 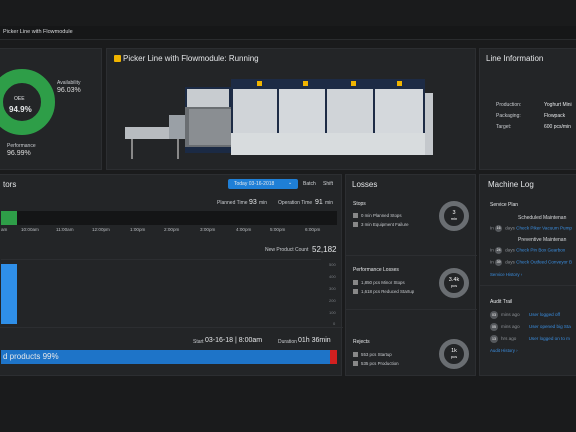 I want to click on time-tick-4: 1:00pm, so click(x=138, y=229).